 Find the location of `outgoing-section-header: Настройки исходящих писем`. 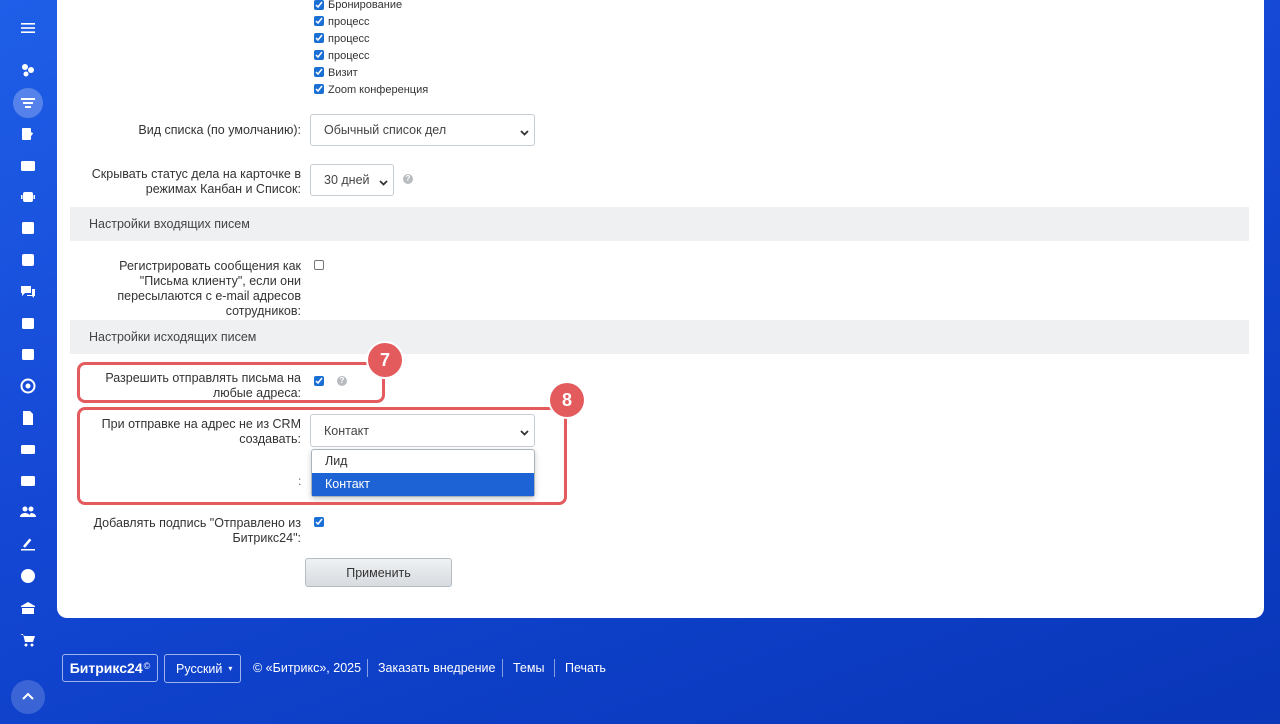

outgoing-section-header: Настройки исходящих писем is located at coordinates (659, 337).